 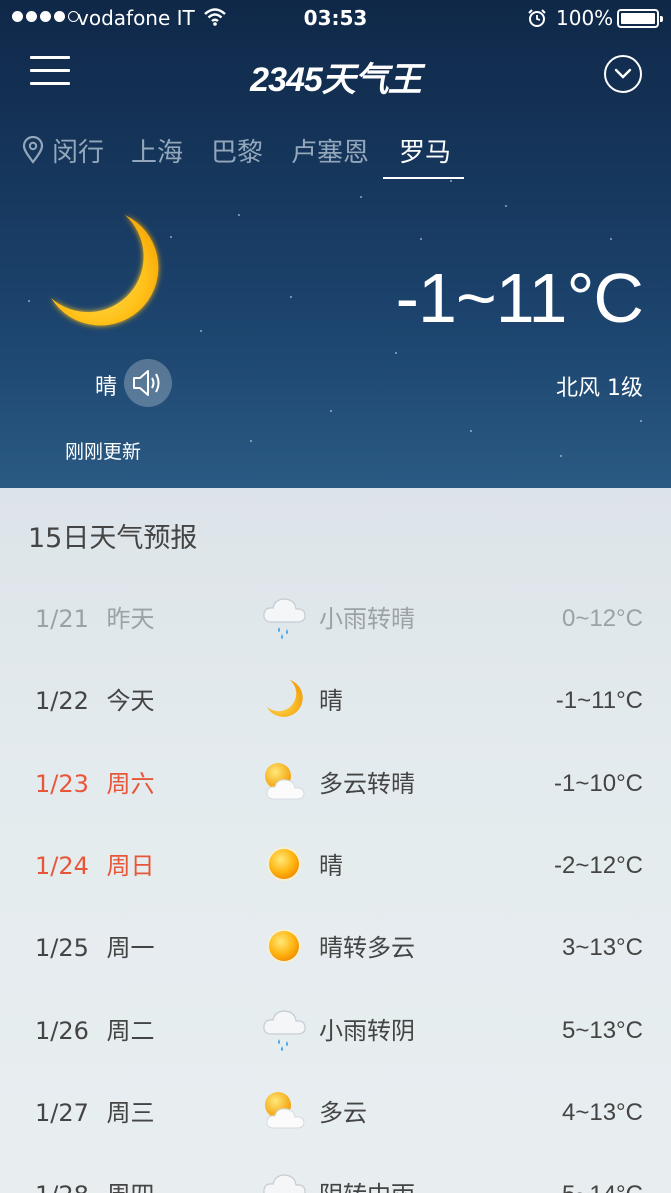 I want to click on forecast-temperature: -1~11°C, so click(x=599, y=701).